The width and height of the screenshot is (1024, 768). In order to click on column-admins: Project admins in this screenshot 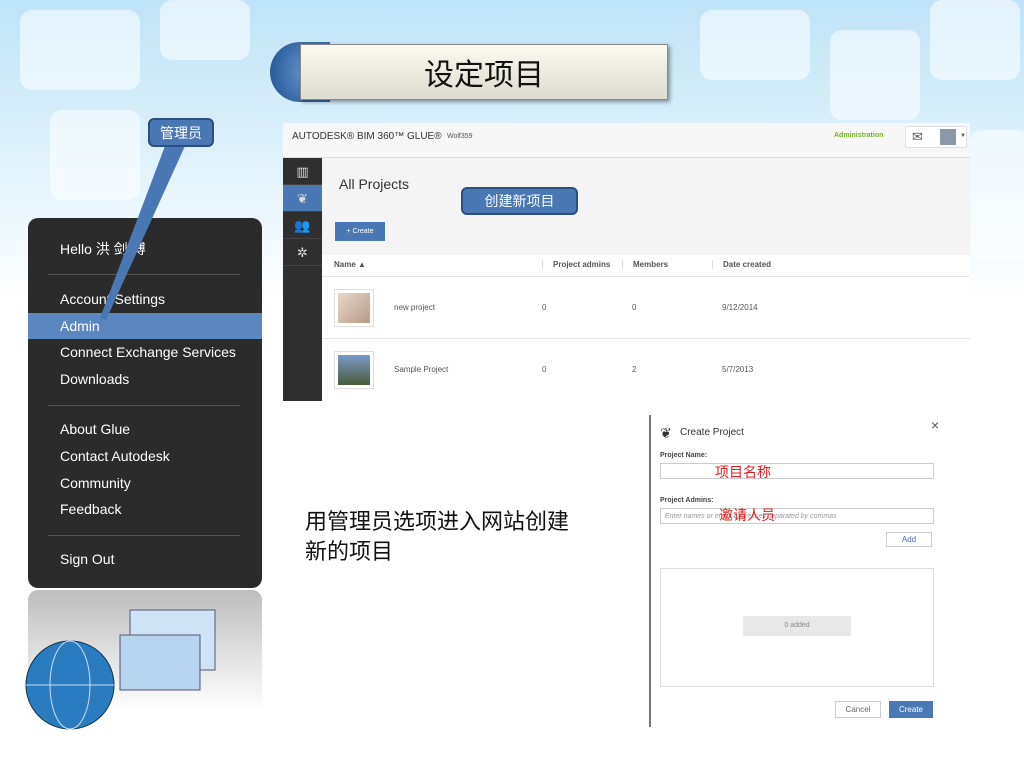, I will do `click(576, 264)`.